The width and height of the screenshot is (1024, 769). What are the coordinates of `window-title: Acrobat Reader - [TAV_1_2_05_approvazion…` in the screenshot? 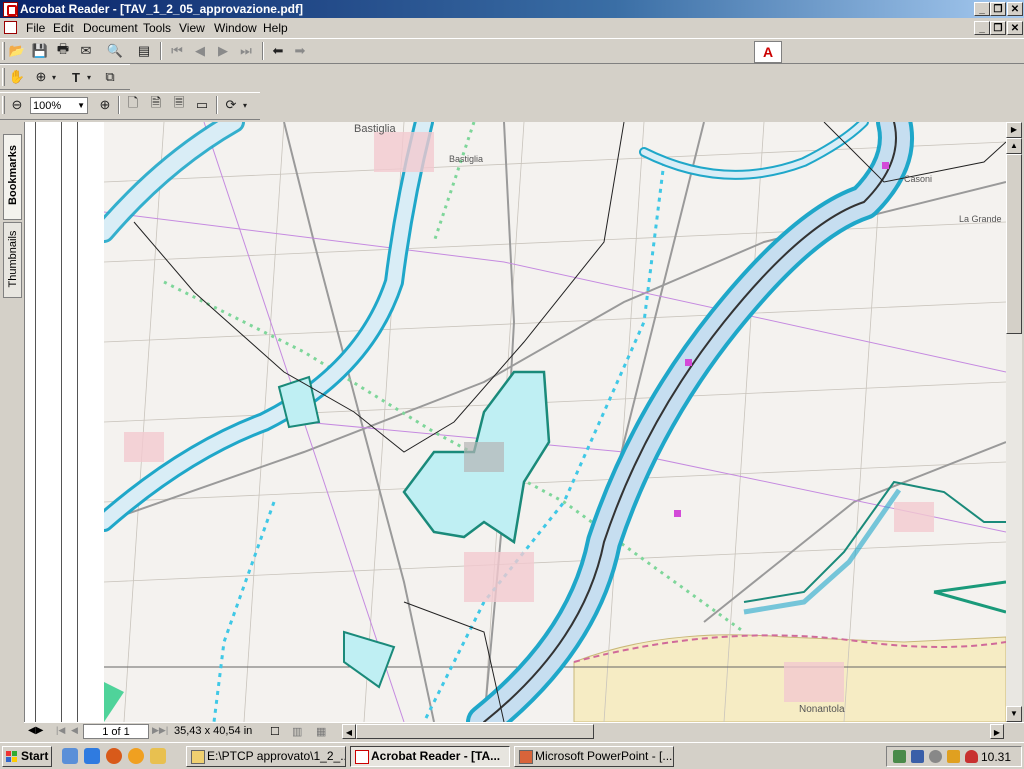 It's located at (161, 9).